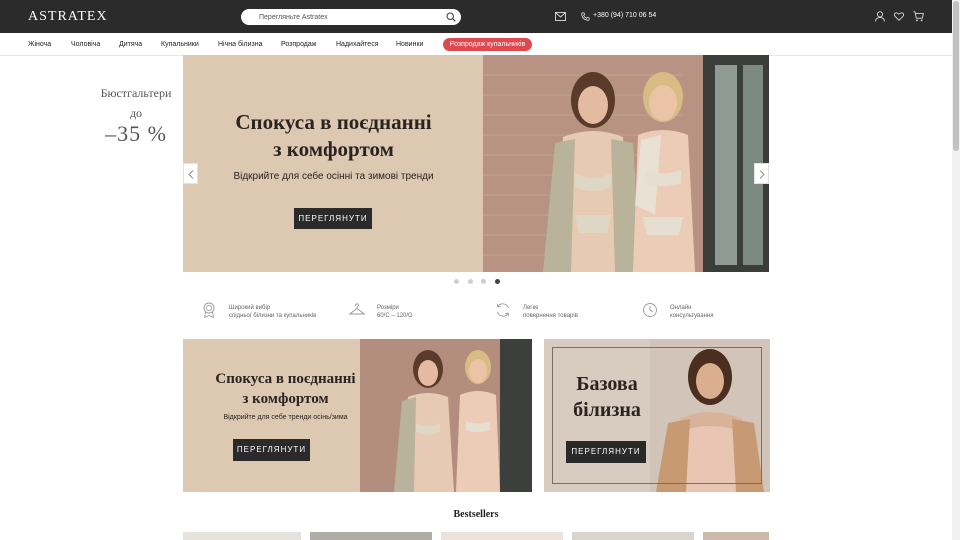 This screenshot has width=960, height=540. I want to click on banner-basic-lingerie: Базова білизна ПЕРЕГЛЯНУТИ, so click(657, 415).